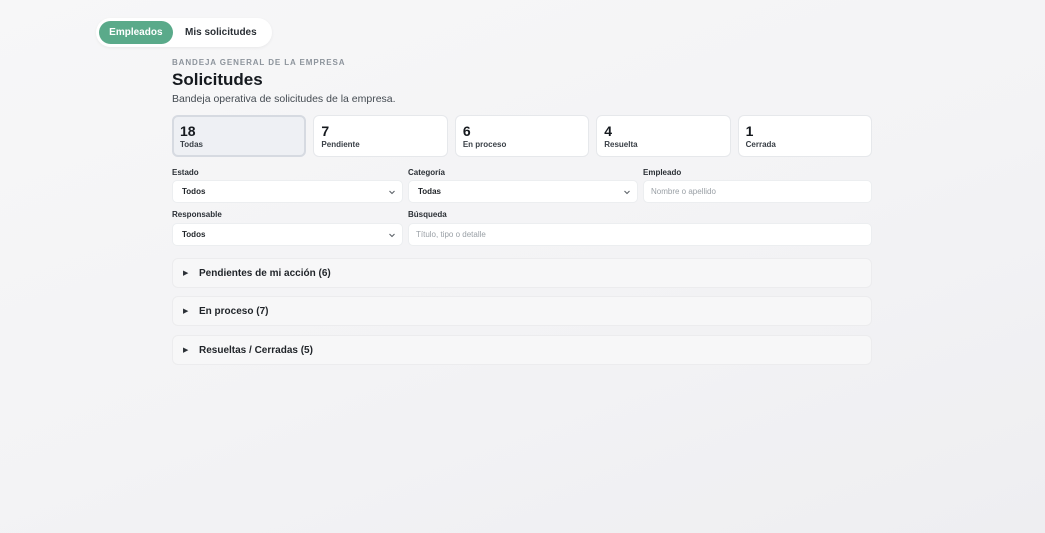 This screenshot has width=1045, height=533. I want to click on estado-label: Estado, so click(185, 172).